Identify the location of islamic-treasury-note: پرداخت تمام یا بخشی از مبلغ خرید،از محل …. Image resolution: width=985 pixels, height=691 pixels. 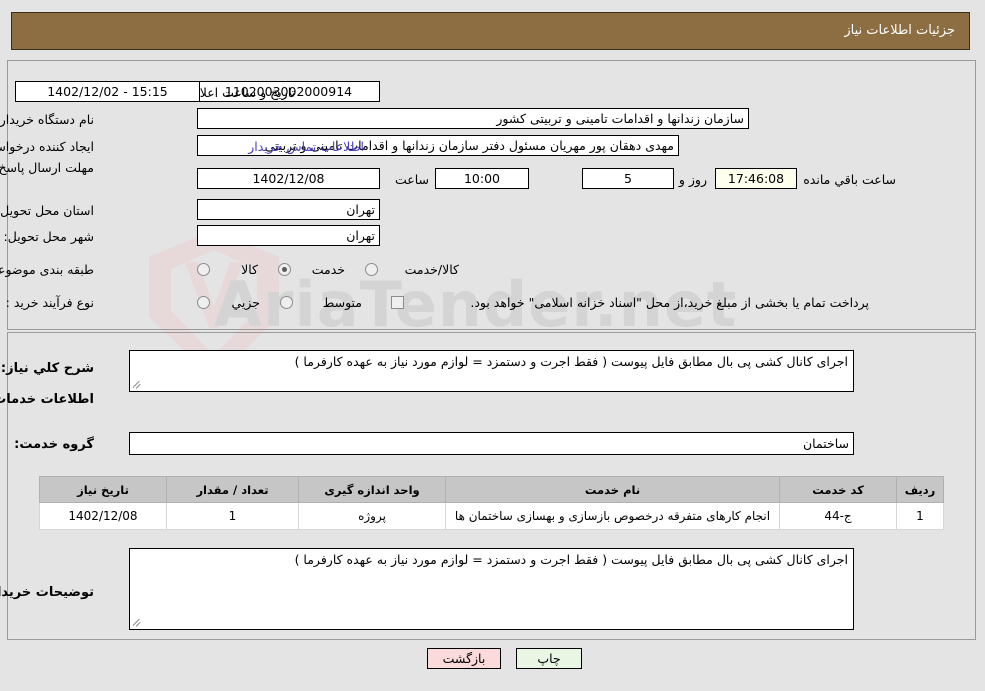
(670, 302).